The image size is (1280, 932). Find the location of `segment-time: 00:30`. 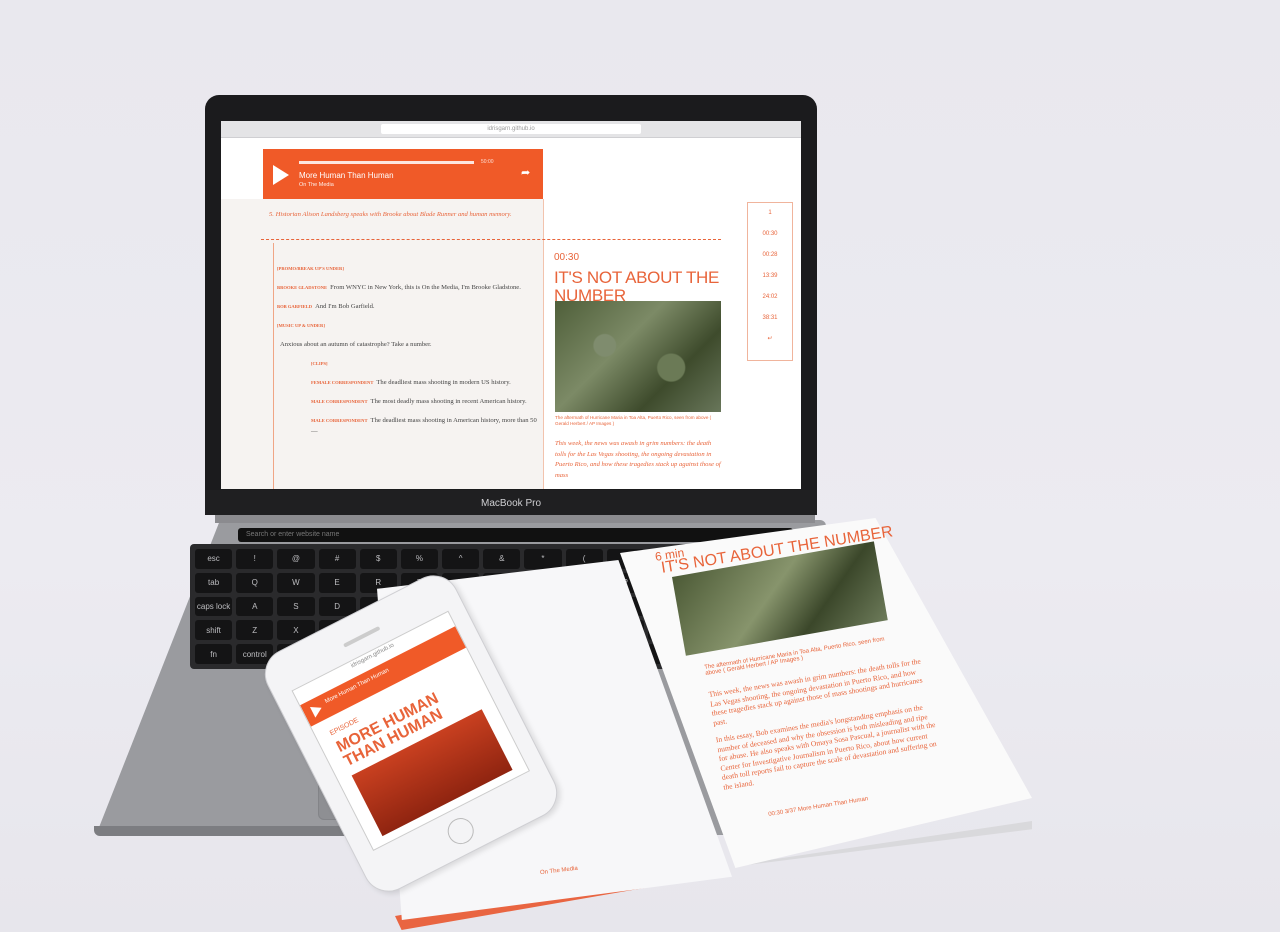

segment-time: 00:30 is located at coordinates (567, 257).